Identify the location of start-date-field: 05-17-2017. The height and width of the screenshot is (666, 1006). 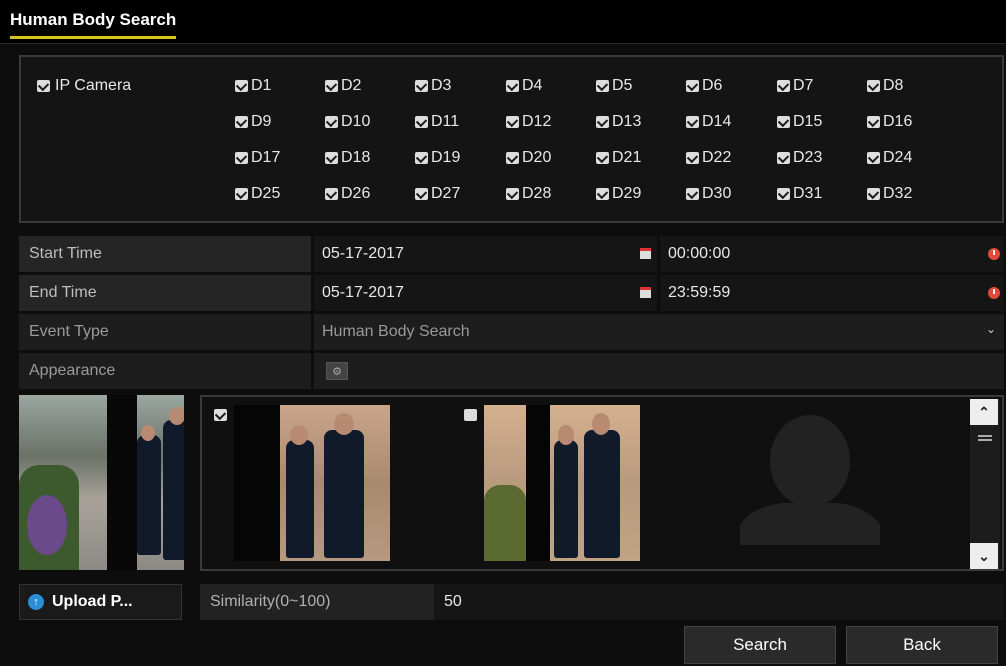
(485, 254).